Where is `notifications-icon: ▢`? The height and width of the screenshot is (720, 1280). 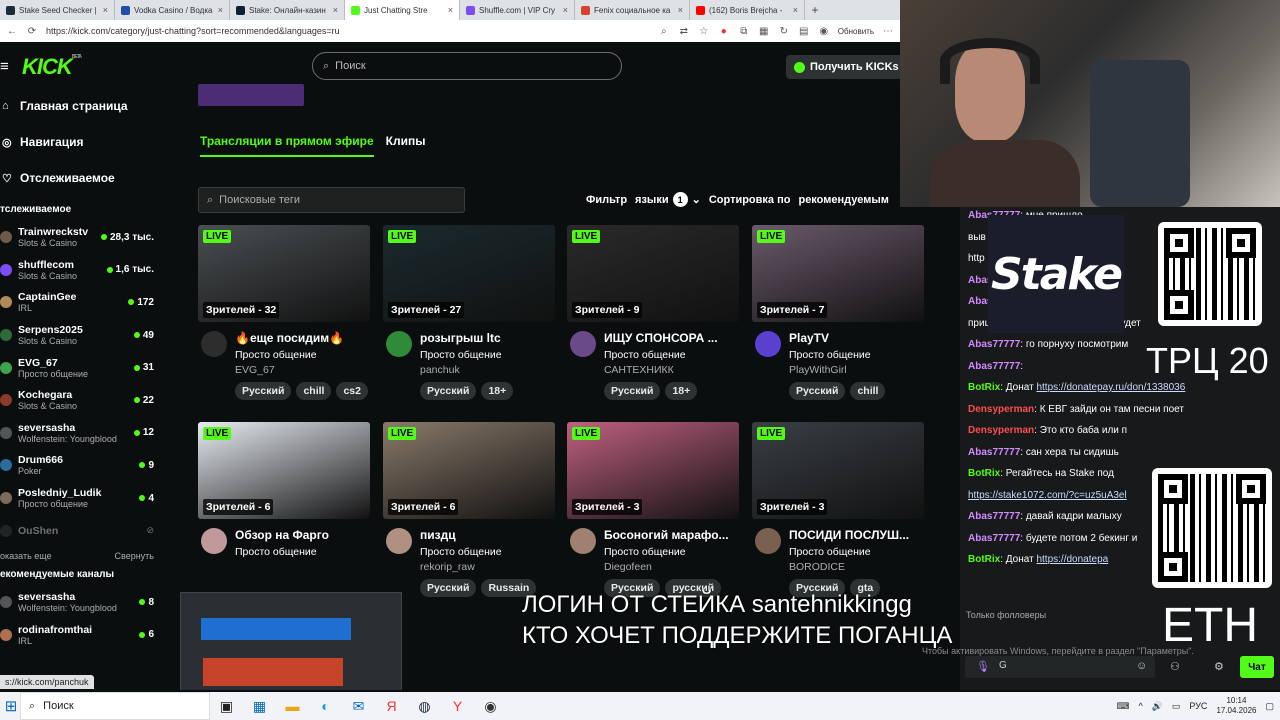
notifications-icon: ▢ is located at coordinates (1269, 706).